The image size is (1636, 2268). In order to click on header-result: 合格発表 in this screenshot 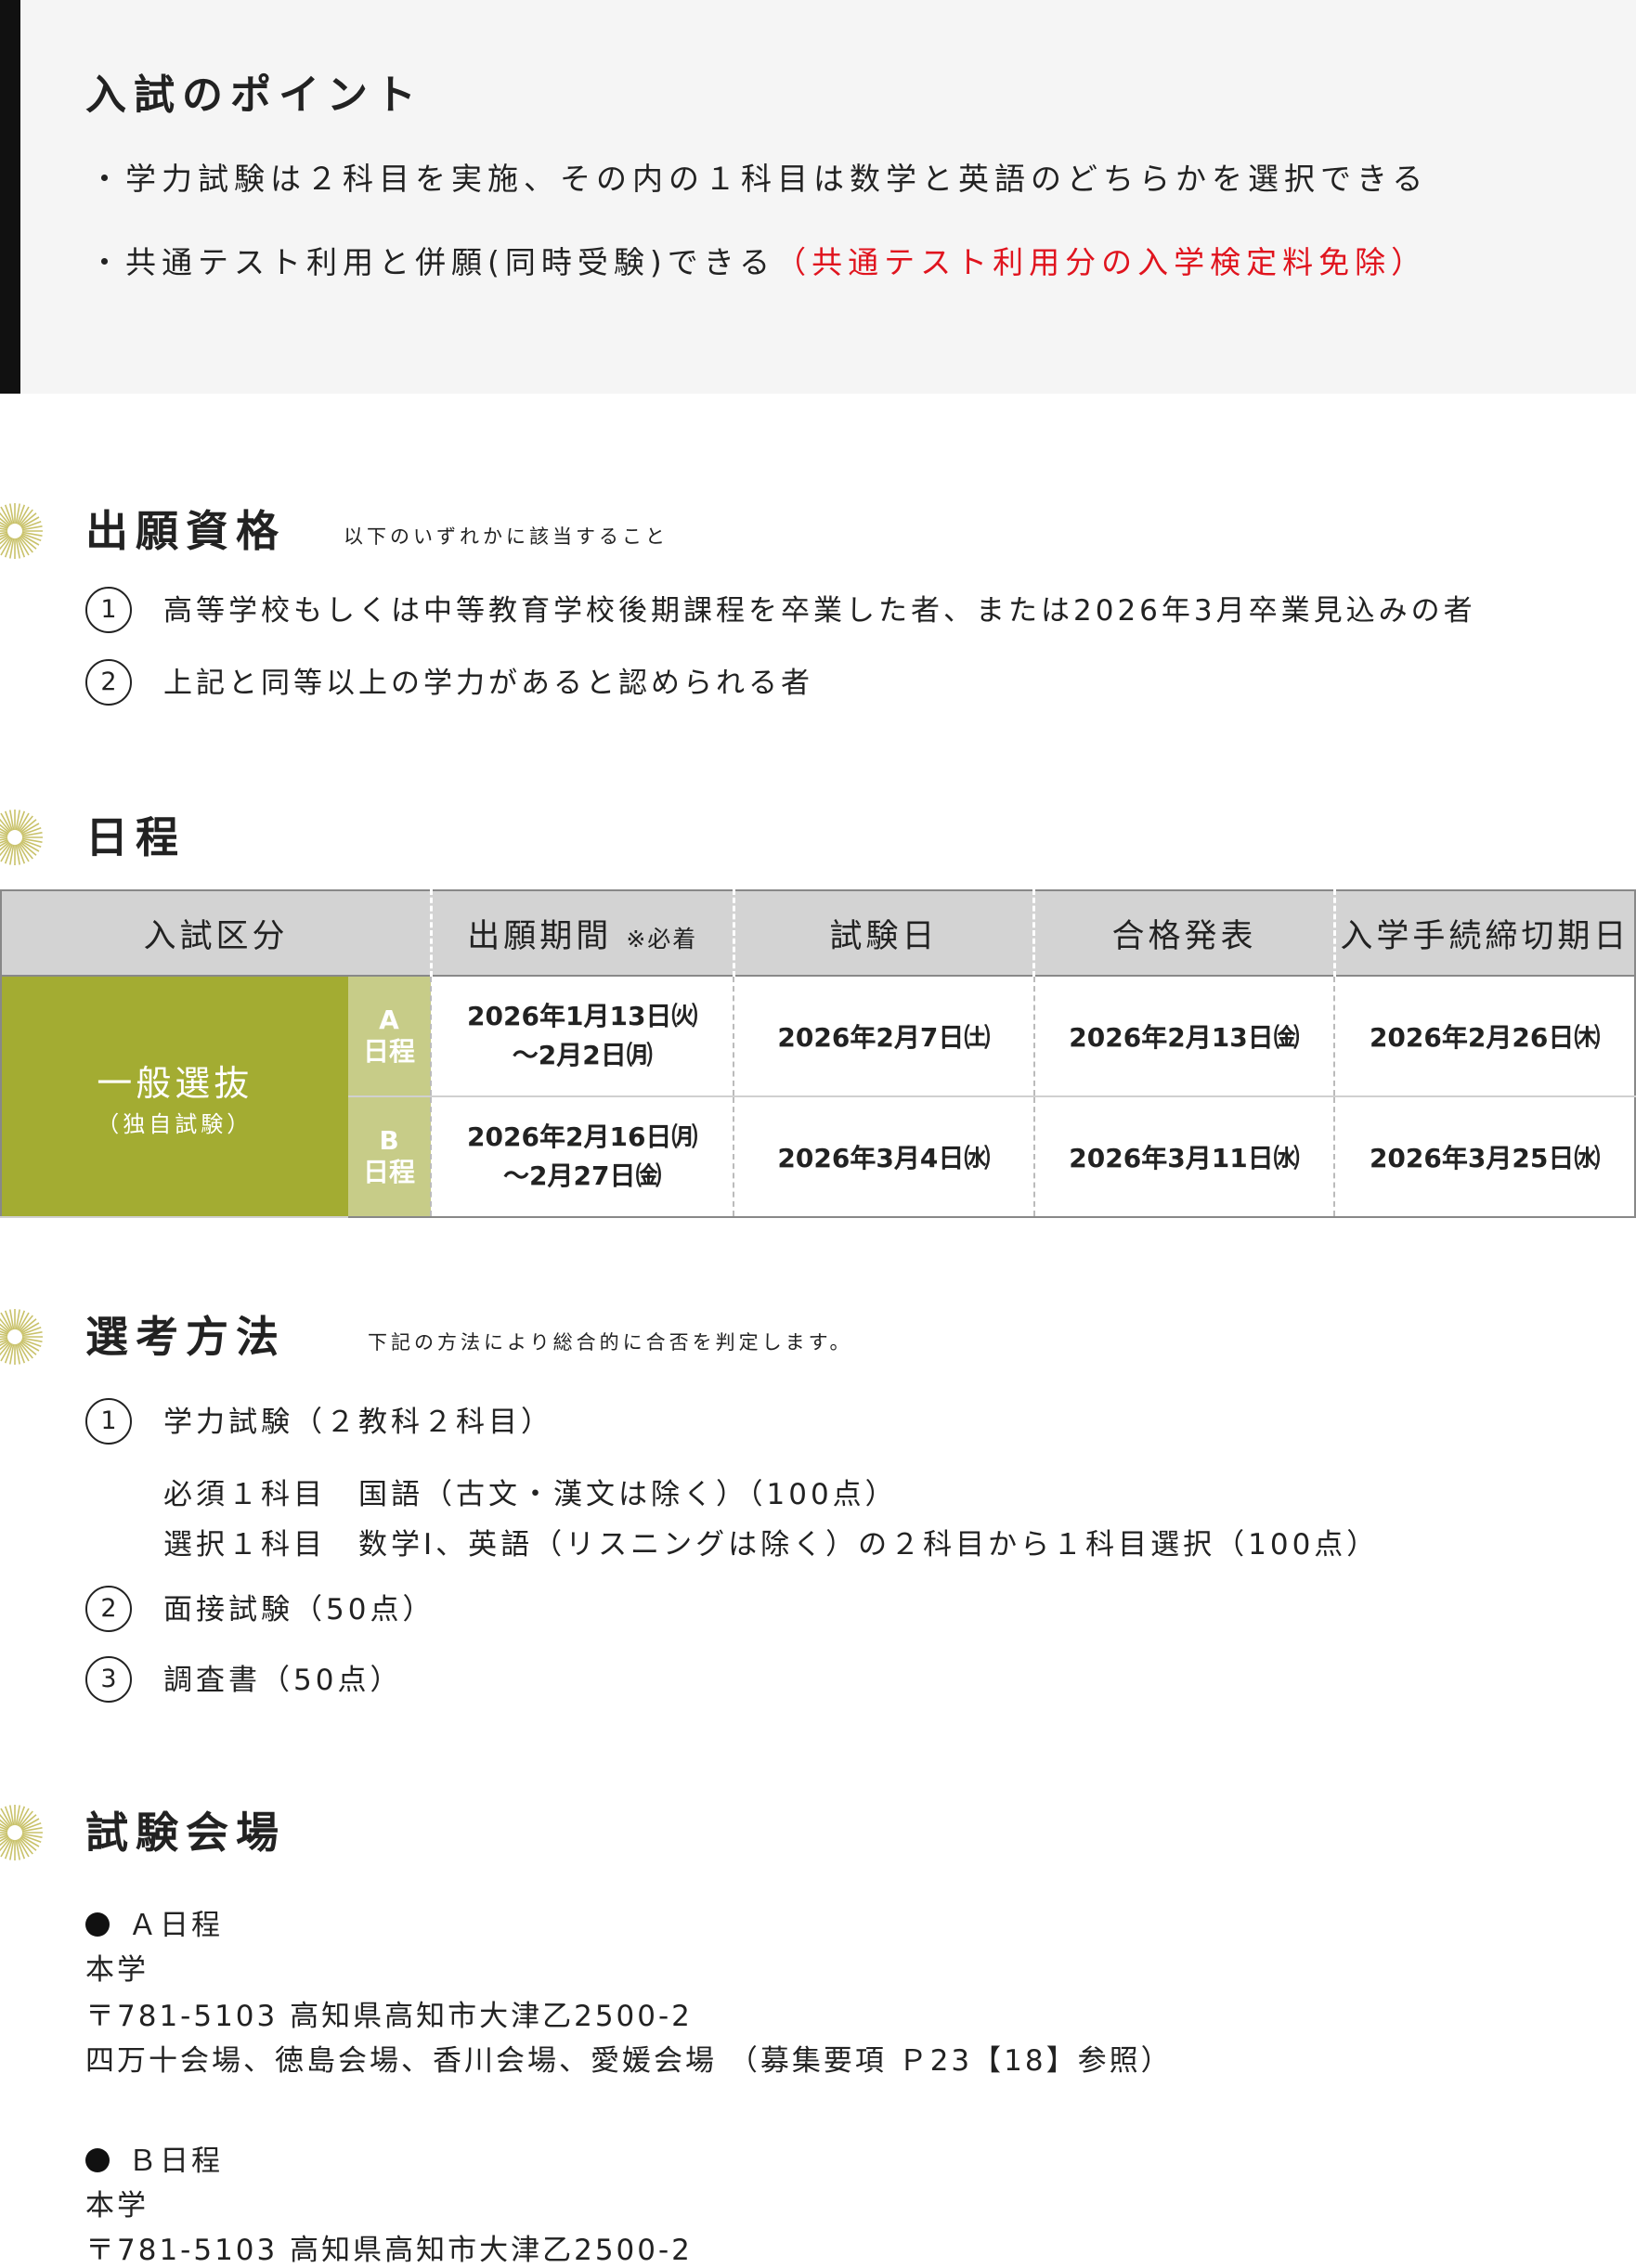, I will do `click(1183, 933)`.